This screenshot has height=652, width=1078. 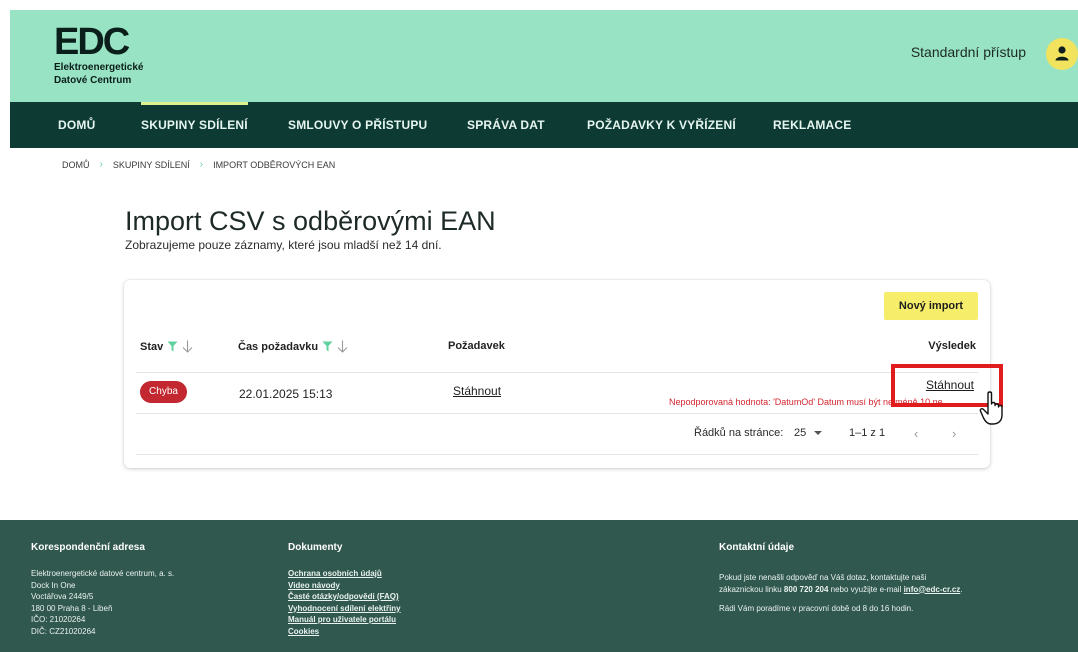 What do you see at coordinates (506, 125) in the screenshot?
I see `nav-item-data-management: SPRÁVA DAT` at bounding box center [506, 125].